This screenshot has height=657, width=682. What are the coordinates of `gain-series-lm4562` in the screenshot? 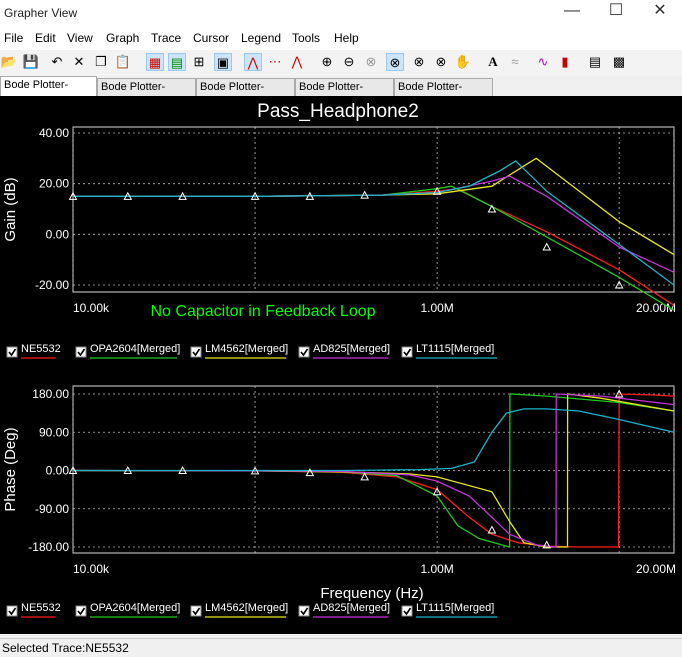 It's located at (374, 206).